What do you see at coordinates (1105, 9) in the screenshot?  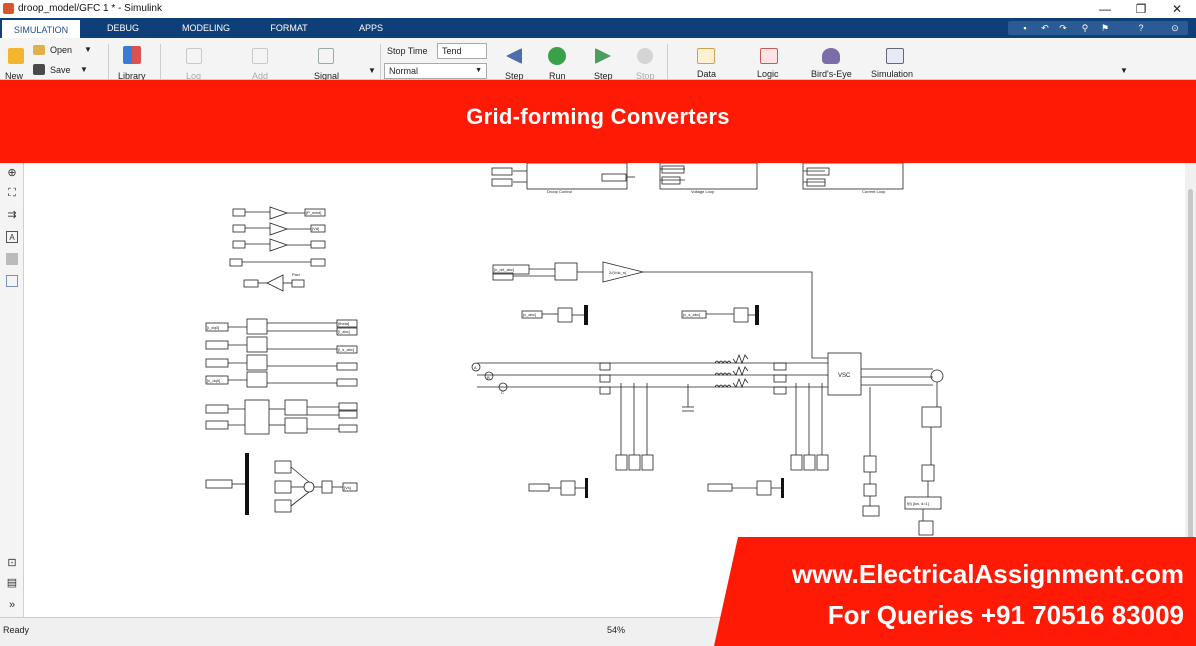 I see `minimize-button: —` at bounding box center [1105, 9].